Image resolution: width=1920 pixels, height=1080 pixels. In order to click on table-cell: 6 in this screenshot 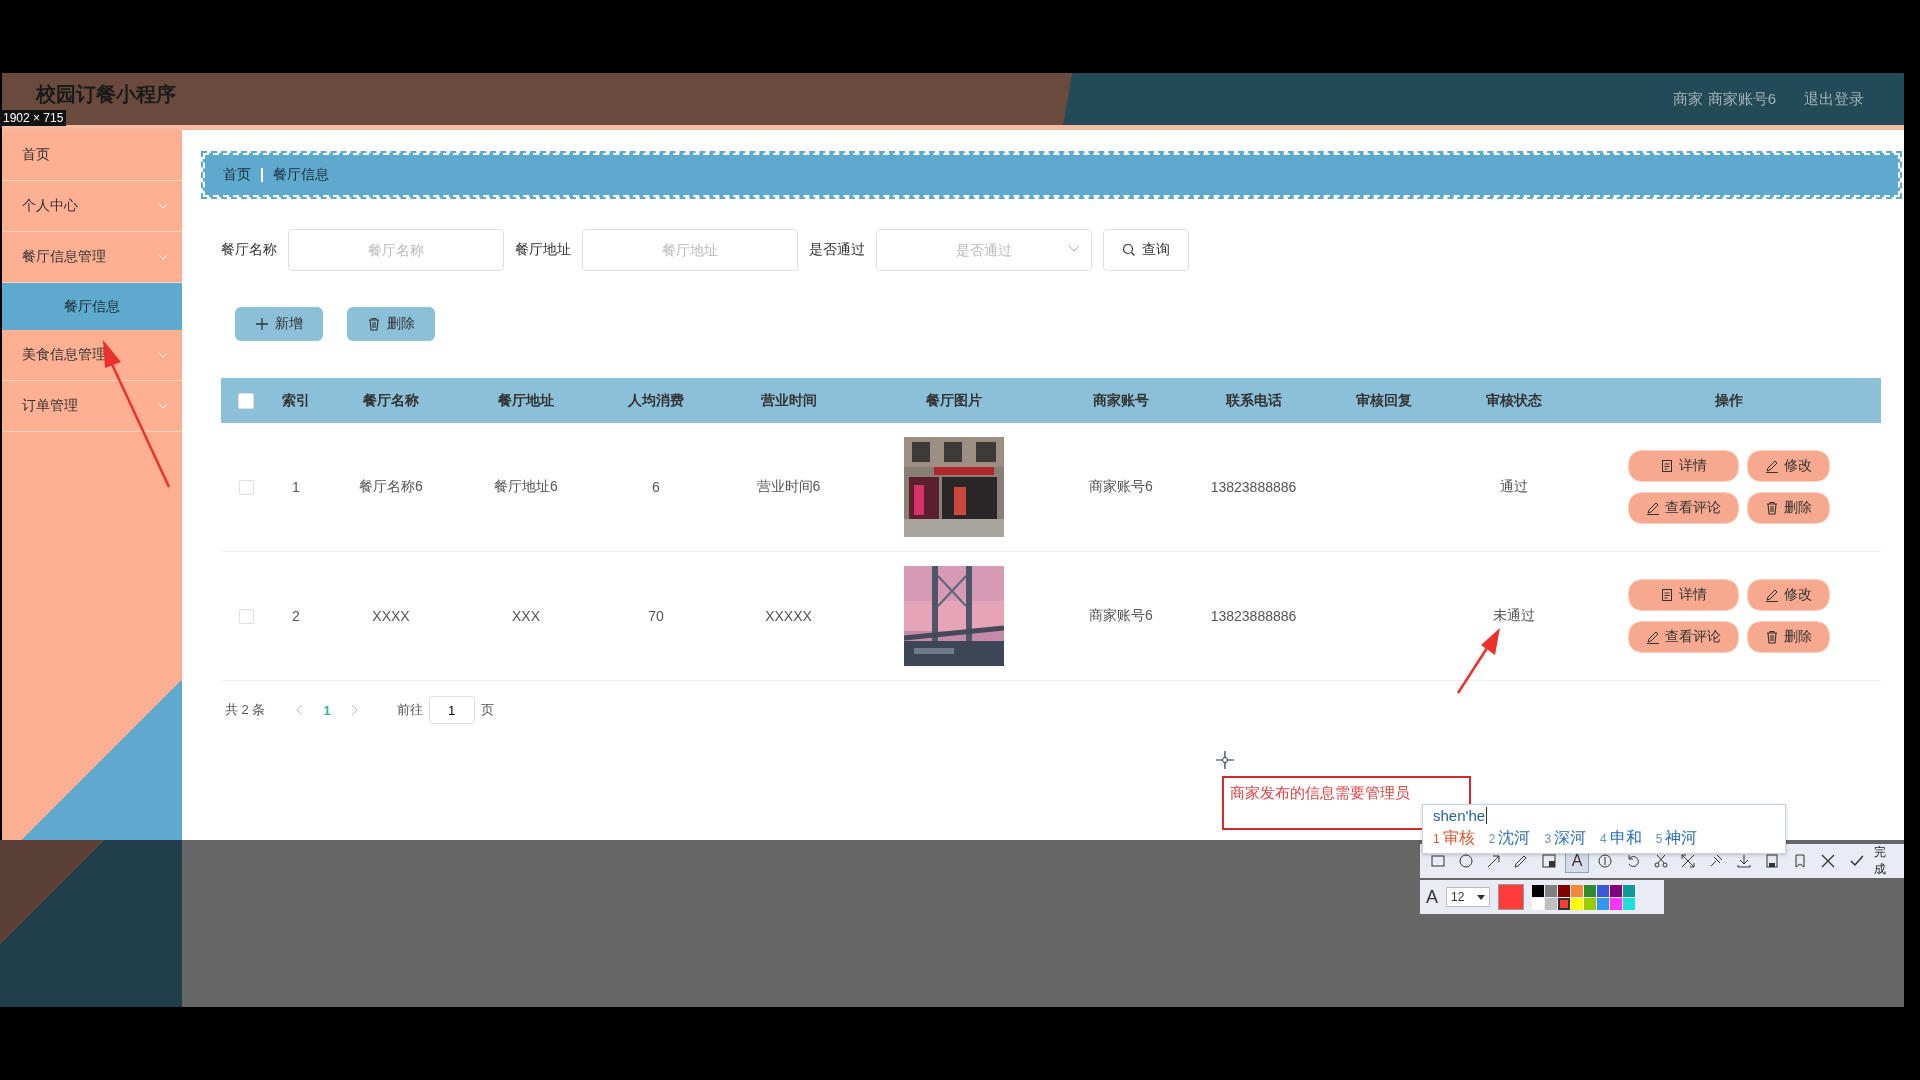, I will do `click(656, 487)`.